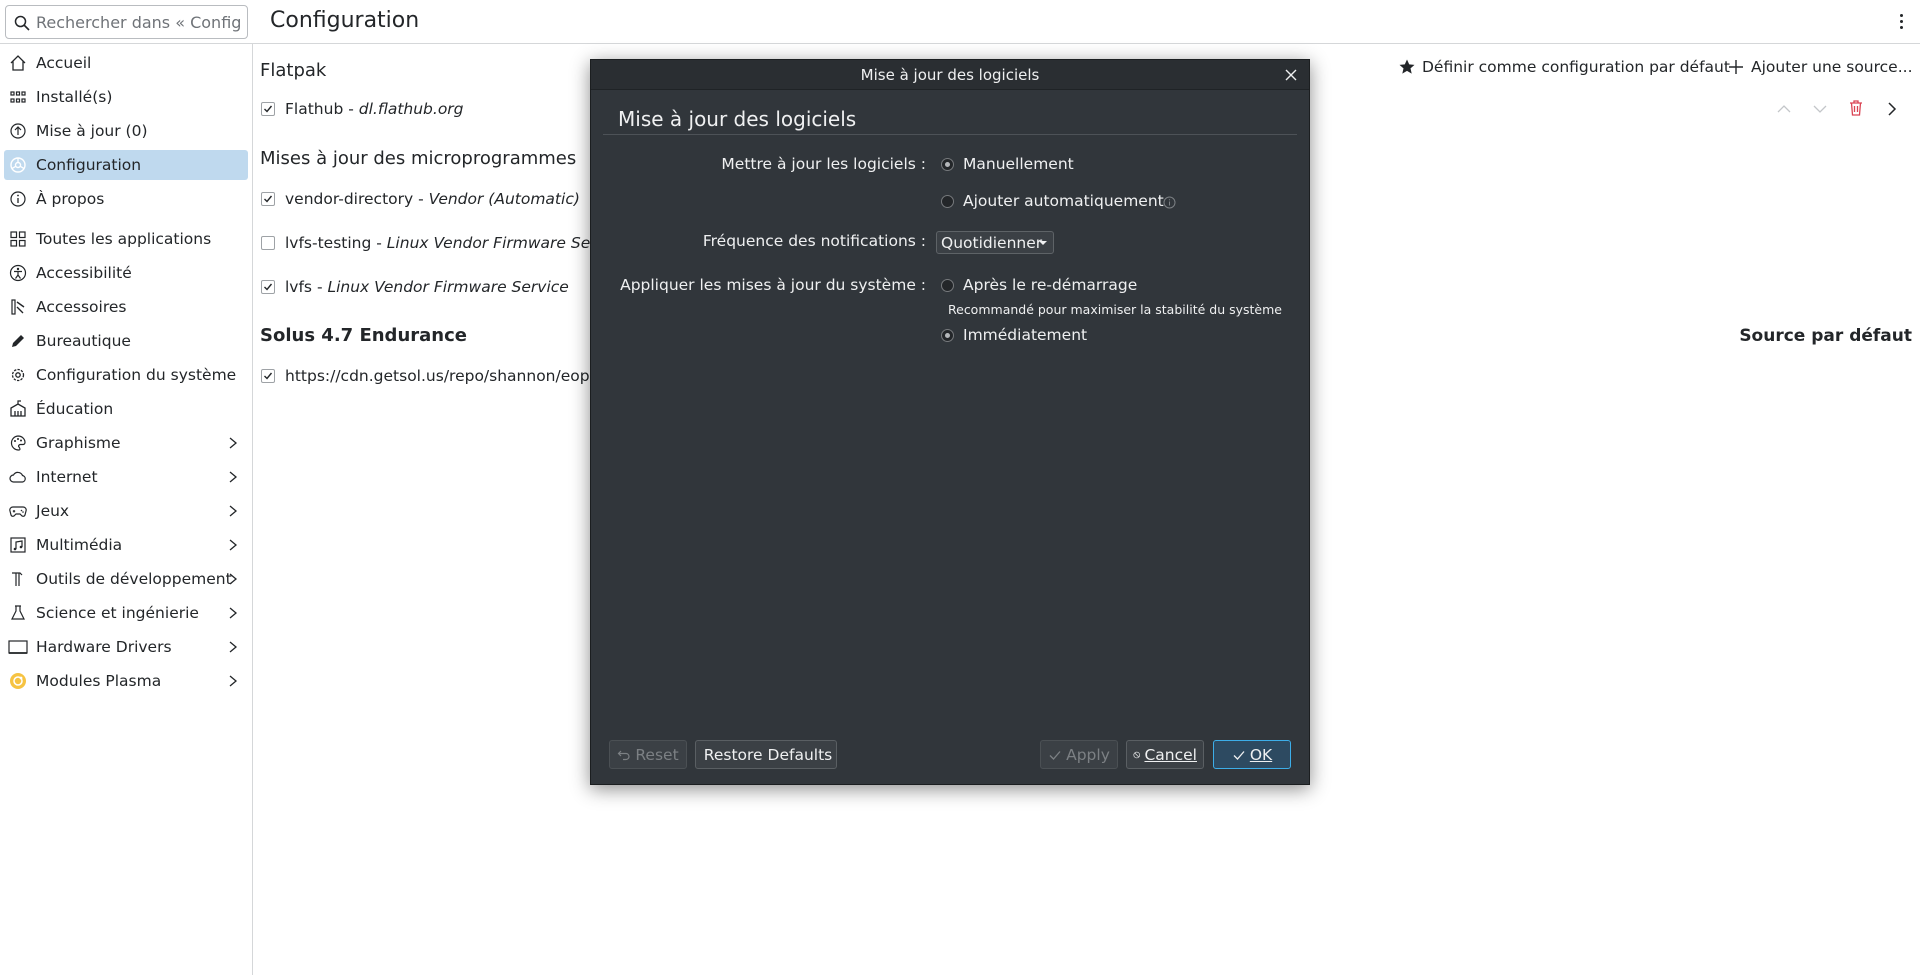  I want to click on education-icon, so click(18, 409).